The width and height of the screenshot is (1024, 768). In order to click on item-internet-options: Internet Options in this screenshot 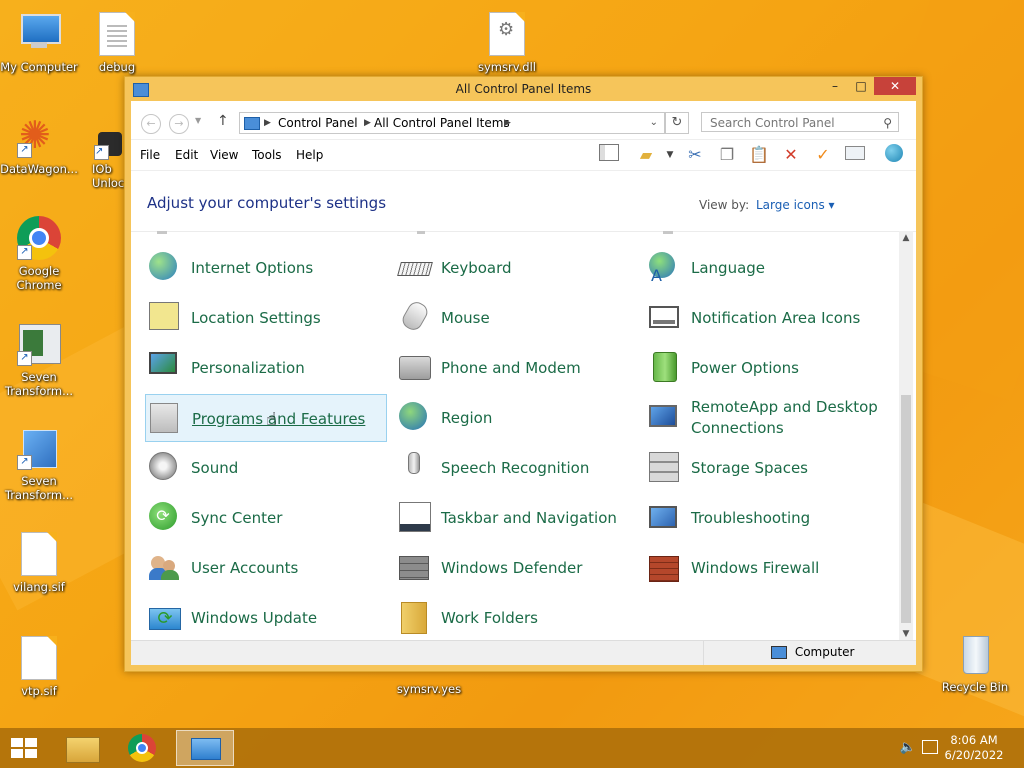, I will do `click(266, 268)`.